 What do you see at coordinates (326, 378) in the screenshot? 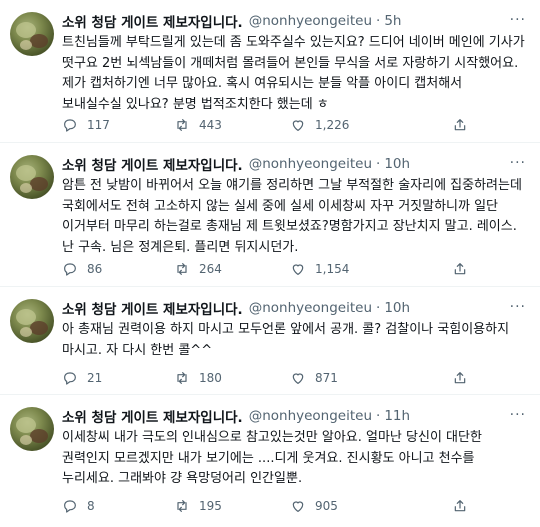
I see `like-count: 871` at bounding box center [326, 378].